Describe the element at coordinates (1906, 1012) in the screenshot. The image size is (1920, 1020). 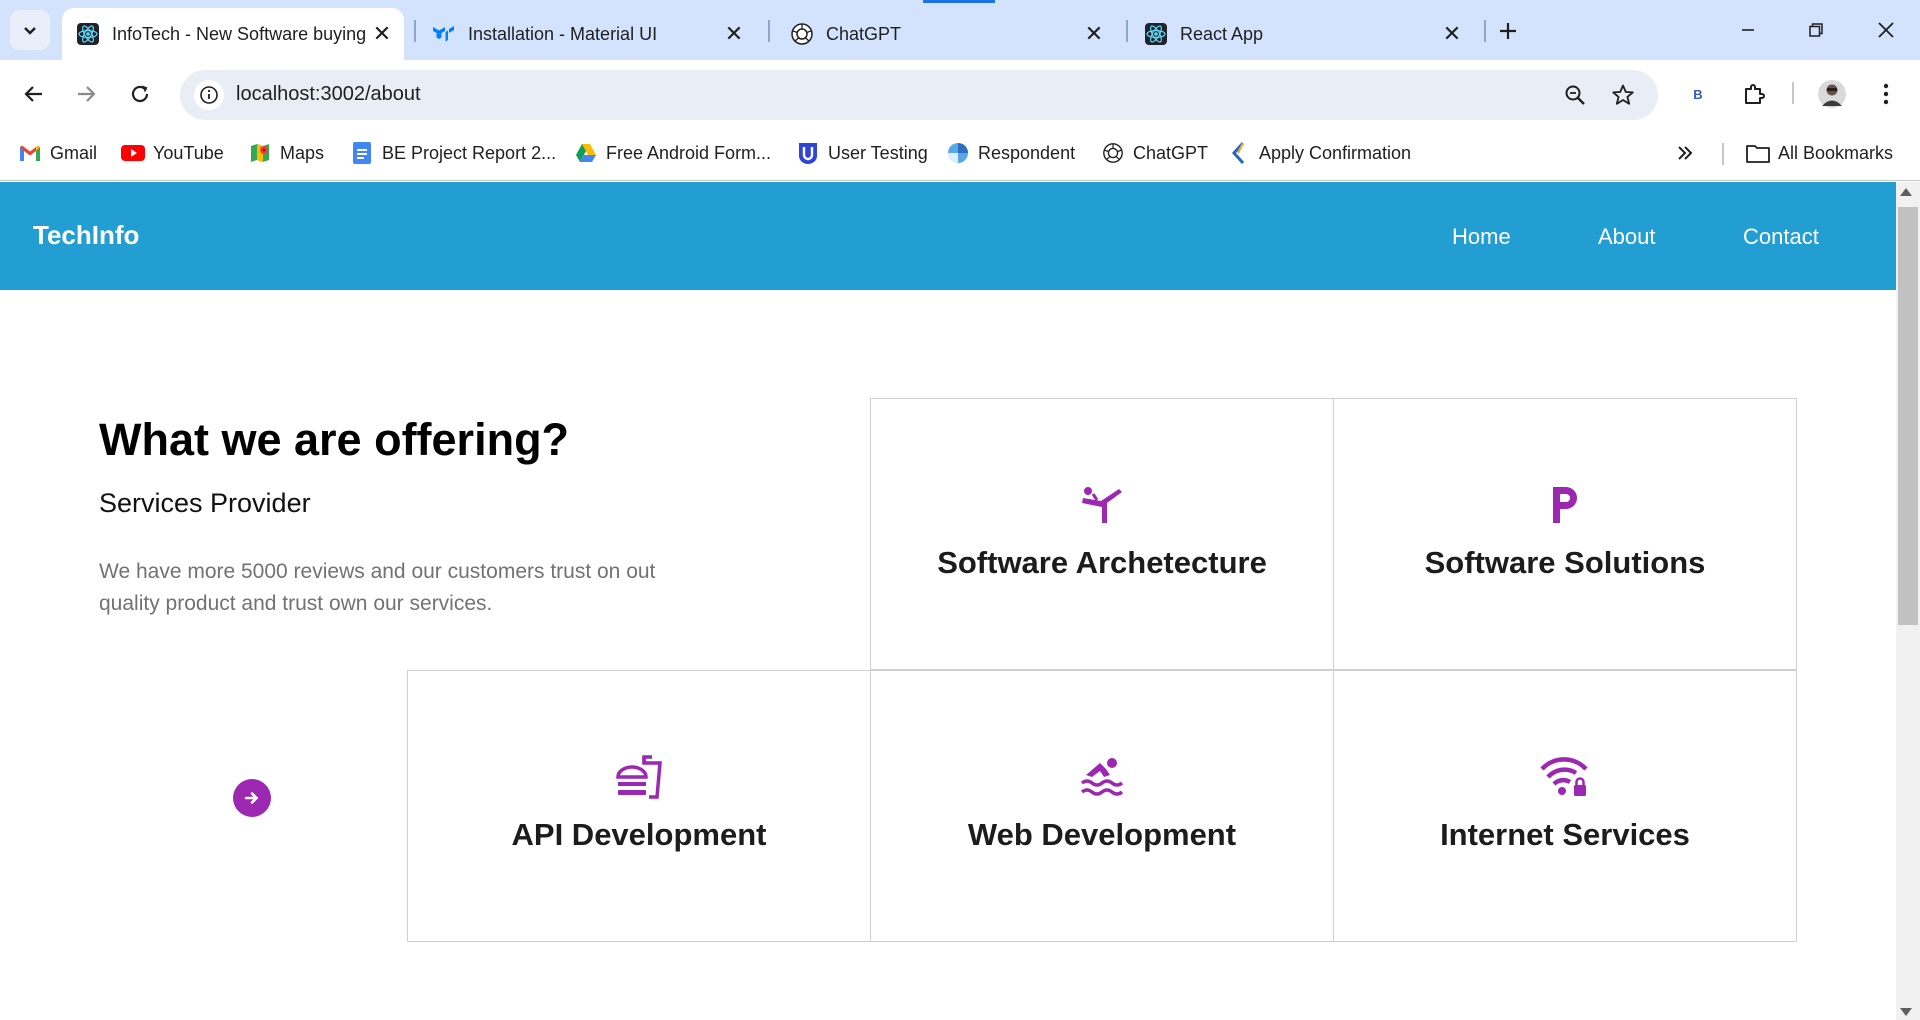
I see `scroll-down-arrow` at that location.